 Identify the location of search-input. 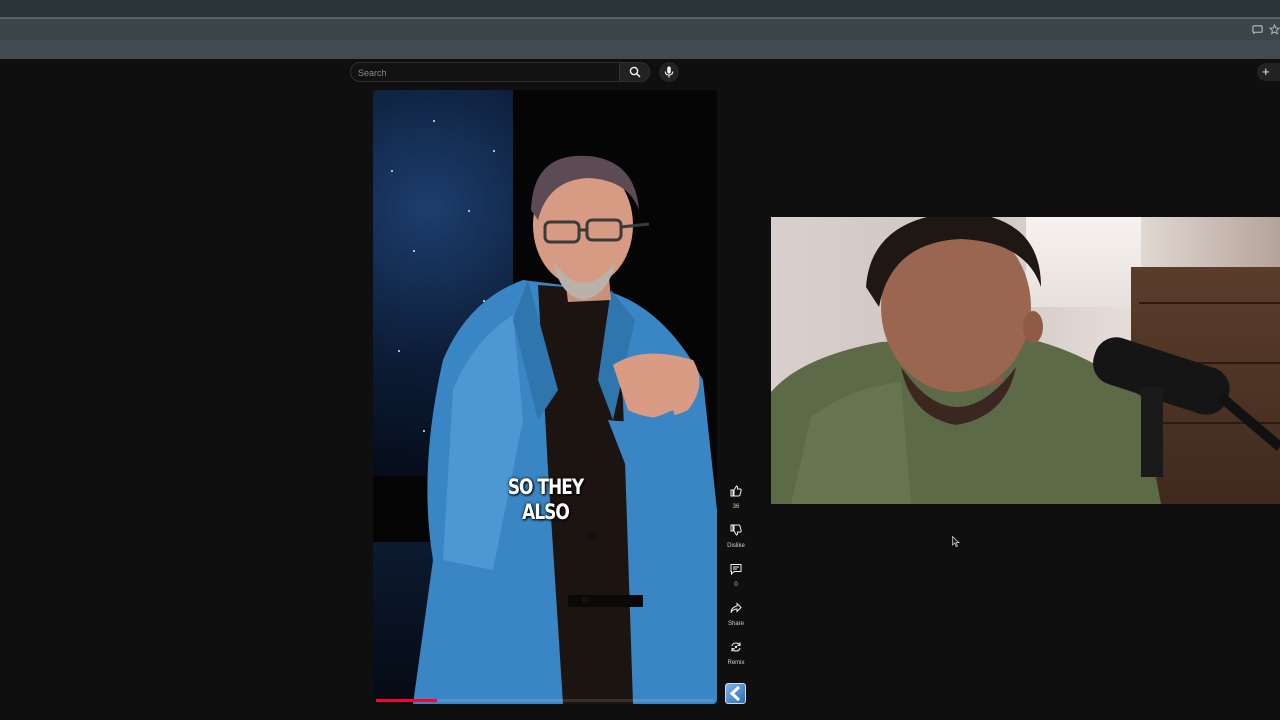
(485, 73).